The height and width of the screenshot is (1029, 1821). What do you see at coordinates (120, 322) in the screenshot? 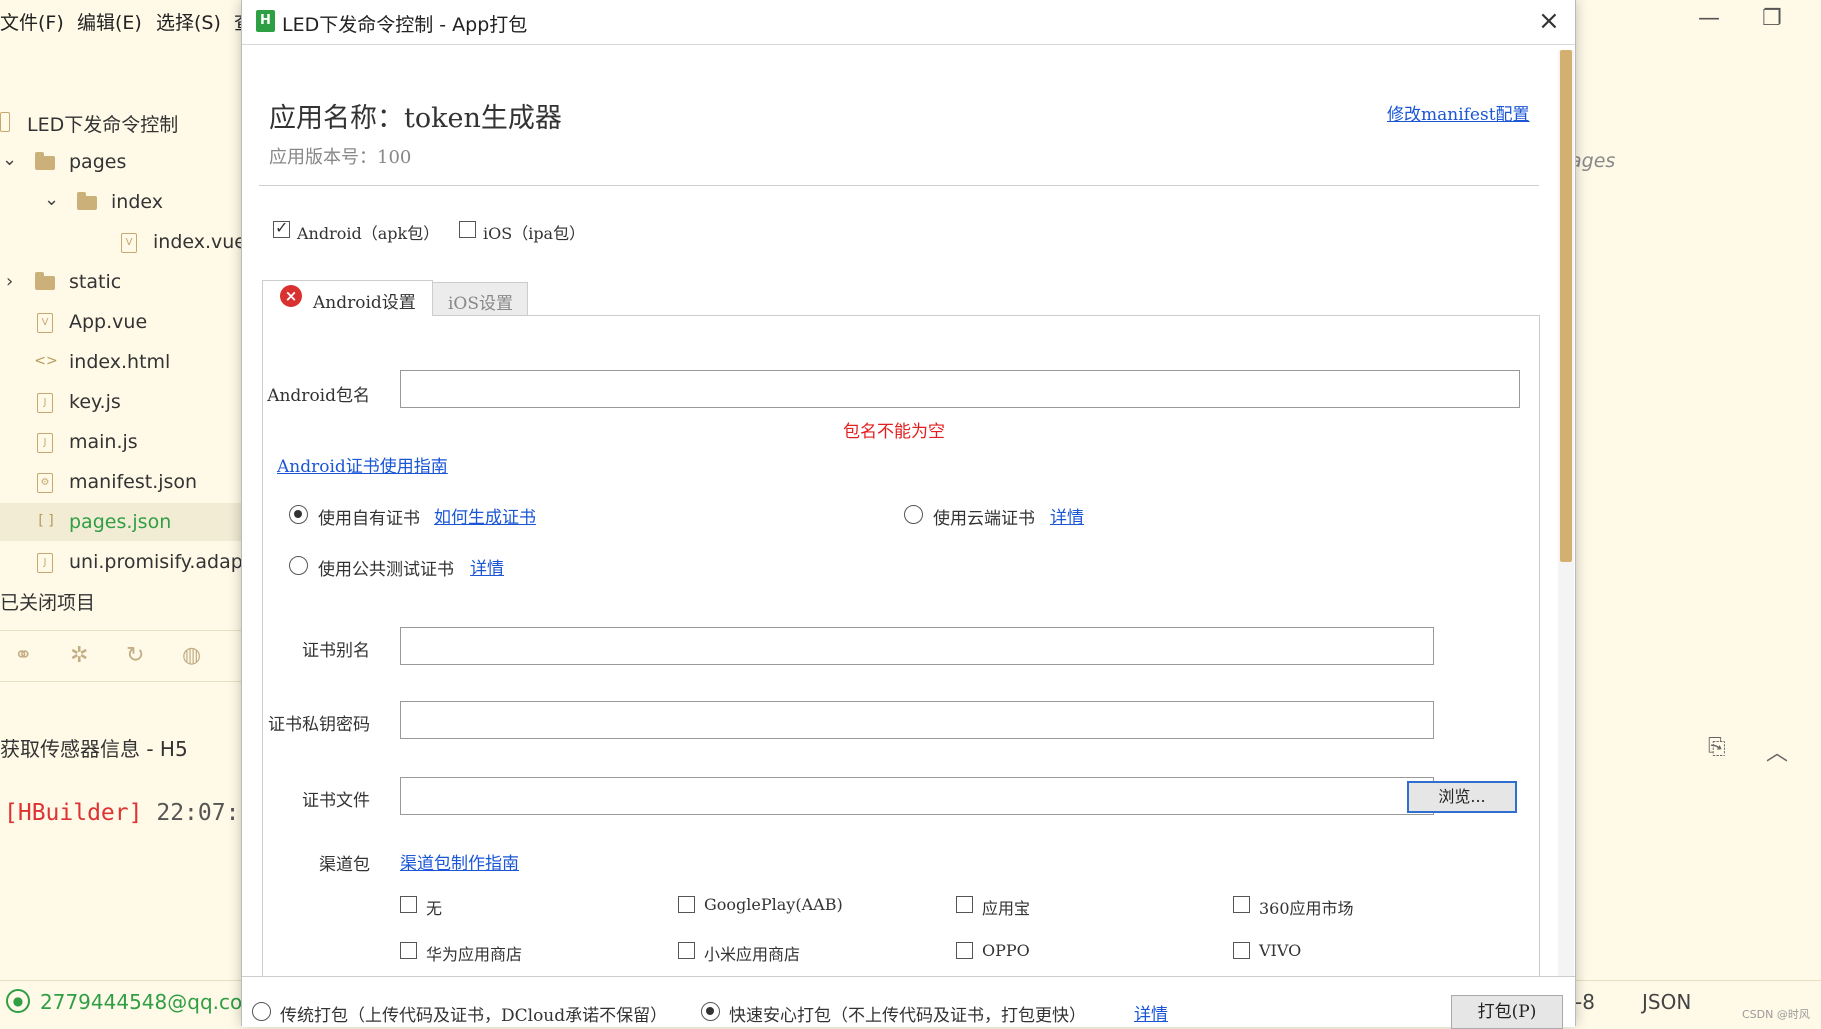
I see `tree-item-app-vue: V App.vue` at bounding box center [120, 322].